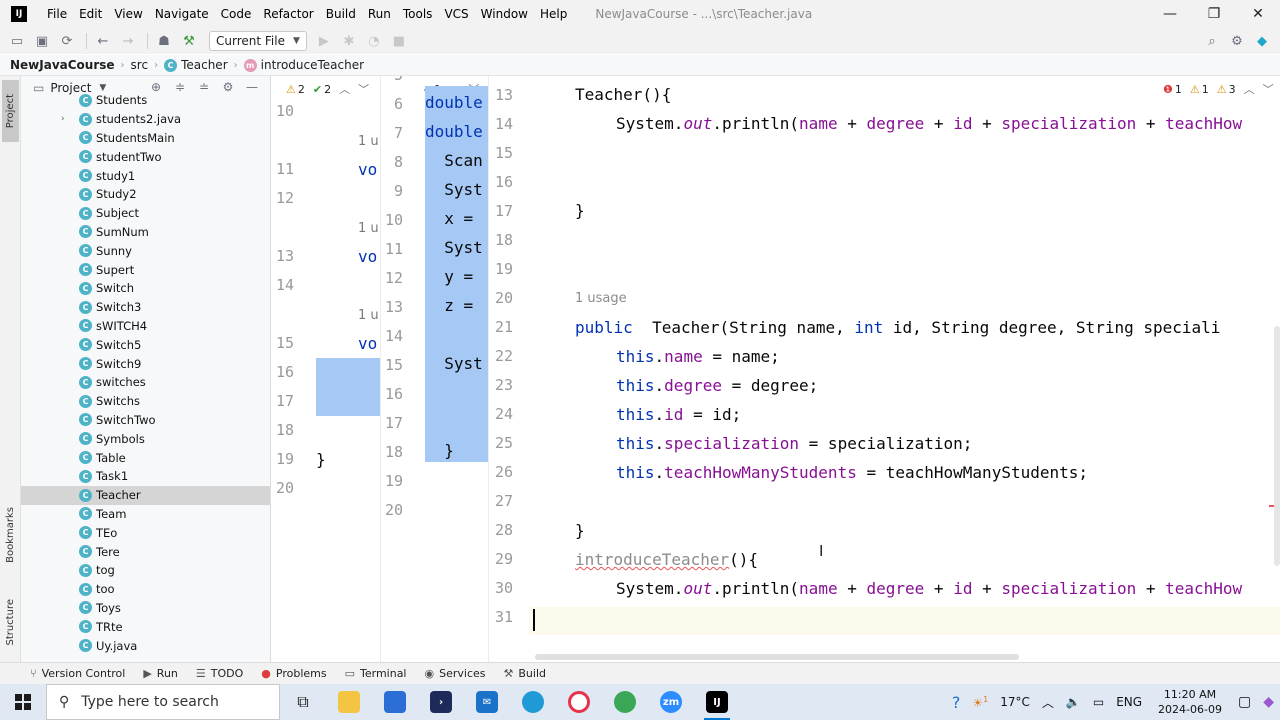  I want to click on tree-item: Ctog, so click(145, 570).